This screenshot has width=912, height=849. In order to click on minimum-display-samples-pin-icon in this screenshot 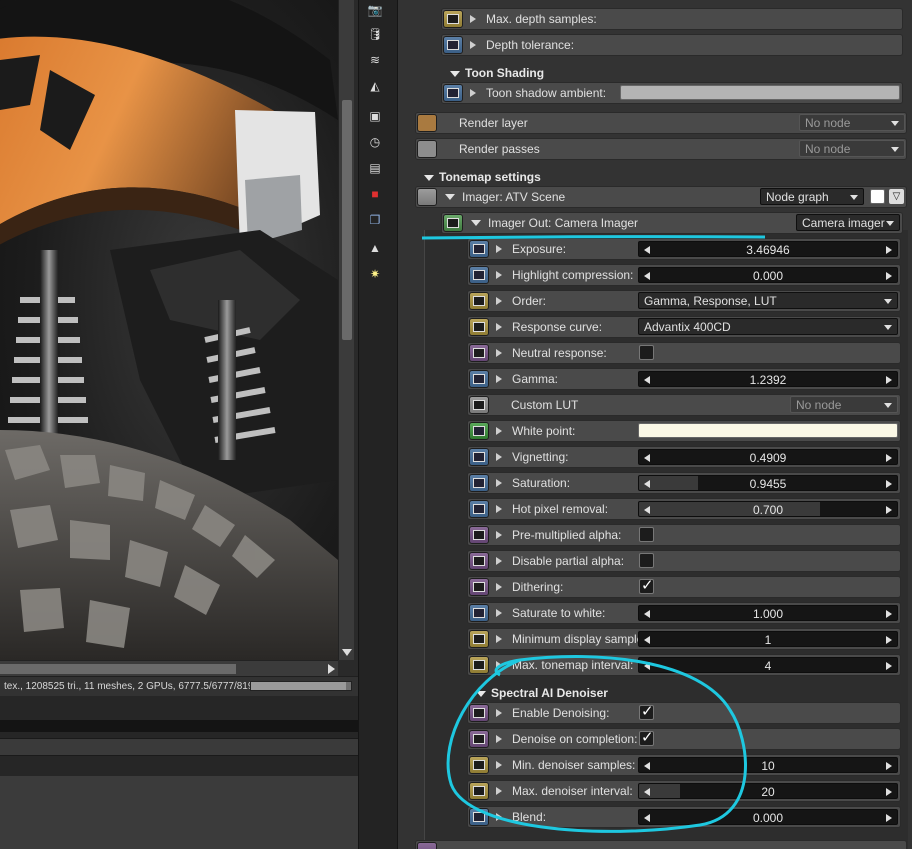, I will do `click(479, 639)`.